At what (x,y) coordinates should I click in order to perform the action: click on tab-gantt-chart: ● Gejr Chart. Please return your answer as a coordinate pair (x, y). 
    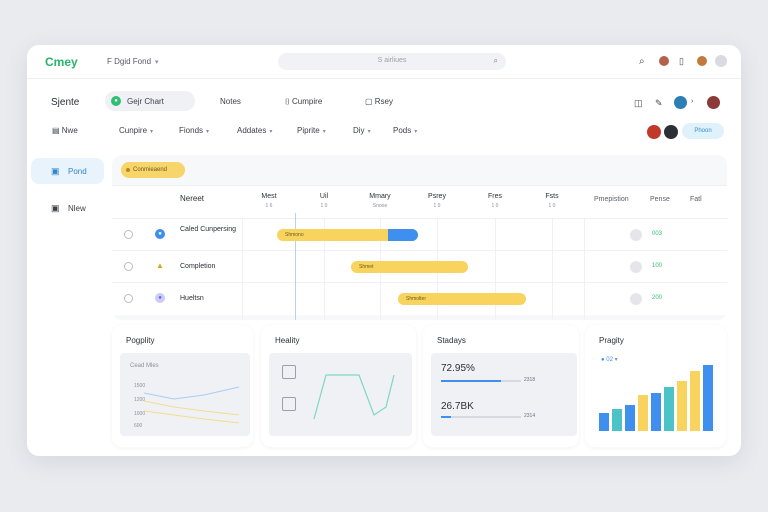
    Looking at the image, I should click on (150, 101).